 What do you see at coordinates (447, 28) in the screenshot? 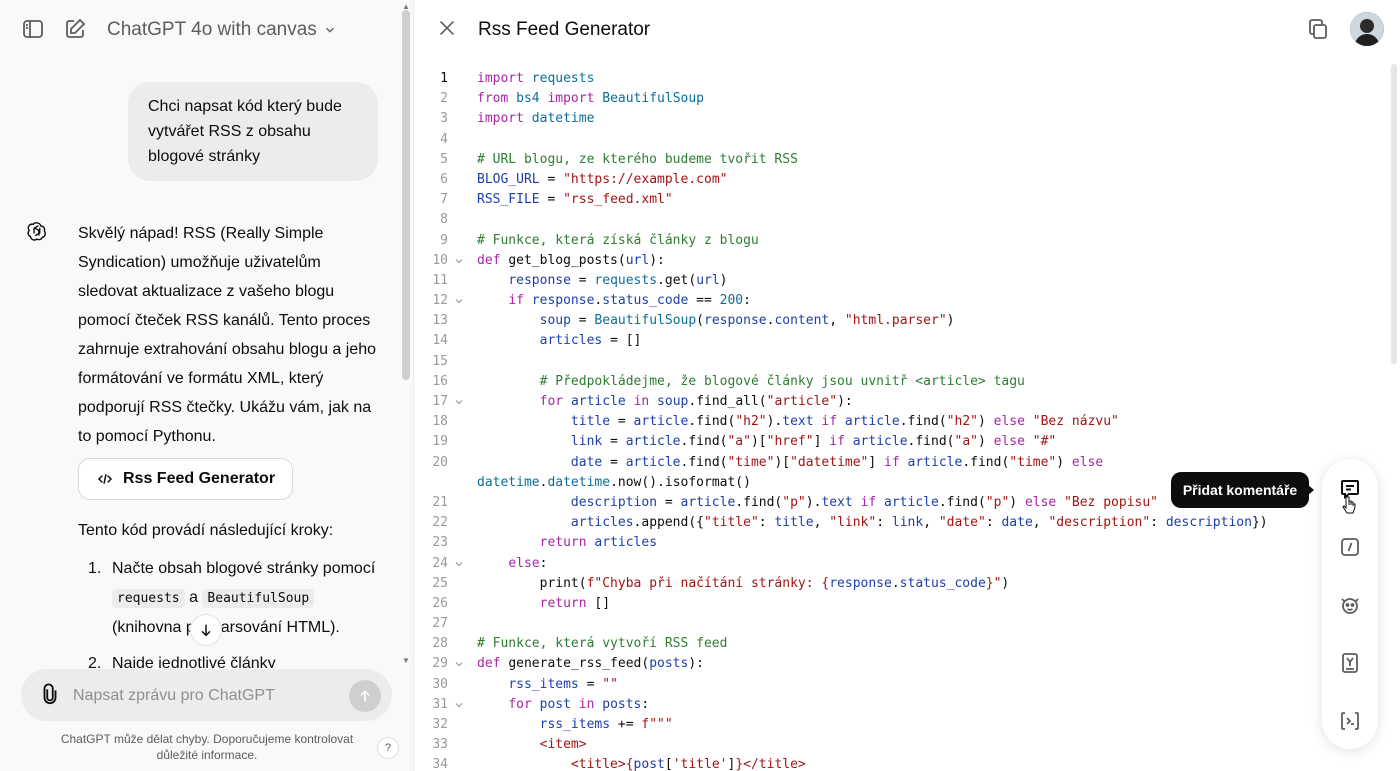
I see `close-icon` at bounding box center [447, 28].